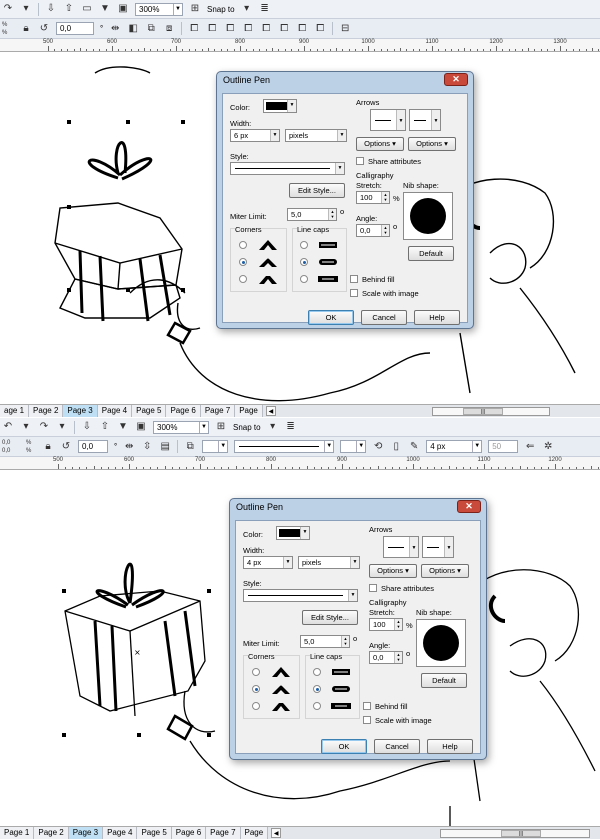 This screenshot has width=600, height=840. What do you see at coordinates (378, 447) in the screenshot?
I see `reverse-direction-icon: ⟲` at bounding box center [378, 447].